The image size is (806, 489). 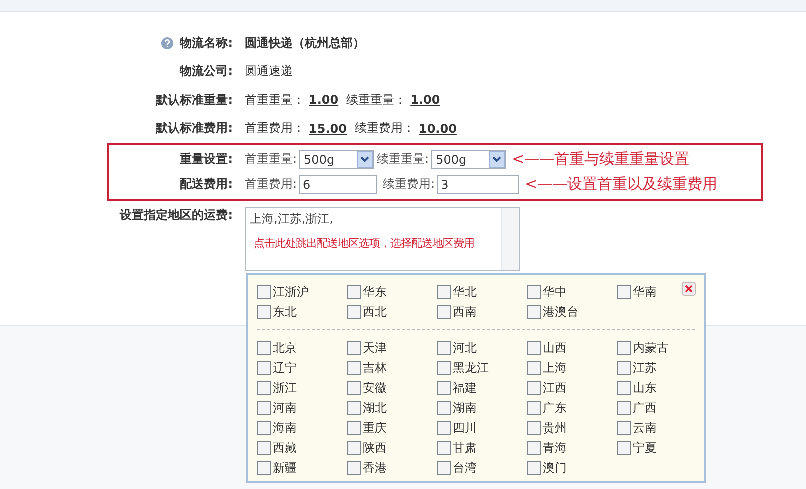 I want to click on region-checkbox: 内蒙古, so click(x=662, y=348).